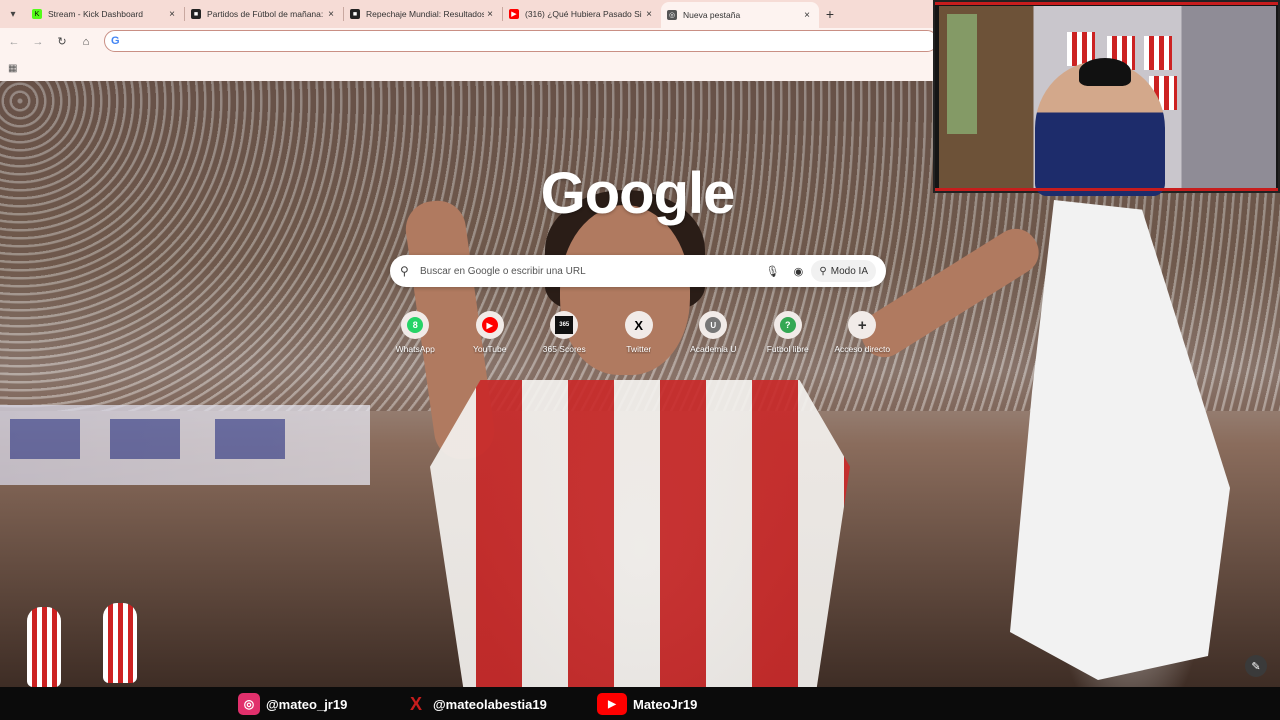 Image resolution: width=1280 pixels, height=720 pixels. Describe the element at coordinates (415, 325) in the screenshot. I see `whatsapp-icon: 8` at that location.